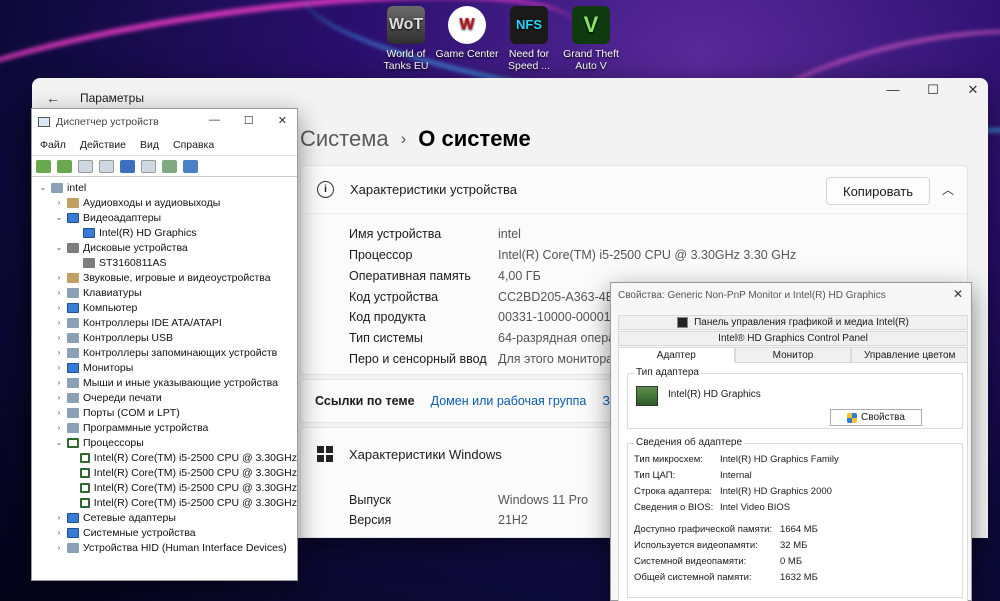 The width and height of the screenshot is (1000, 601). I want to click on spec-key: Имя устройства, so click(395, 234).